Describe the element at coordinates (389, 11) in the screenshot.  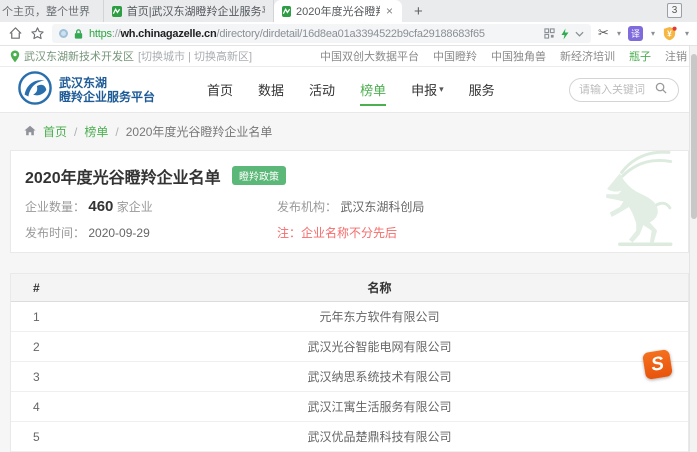
I see `tab-close-icon: ×` at that location.